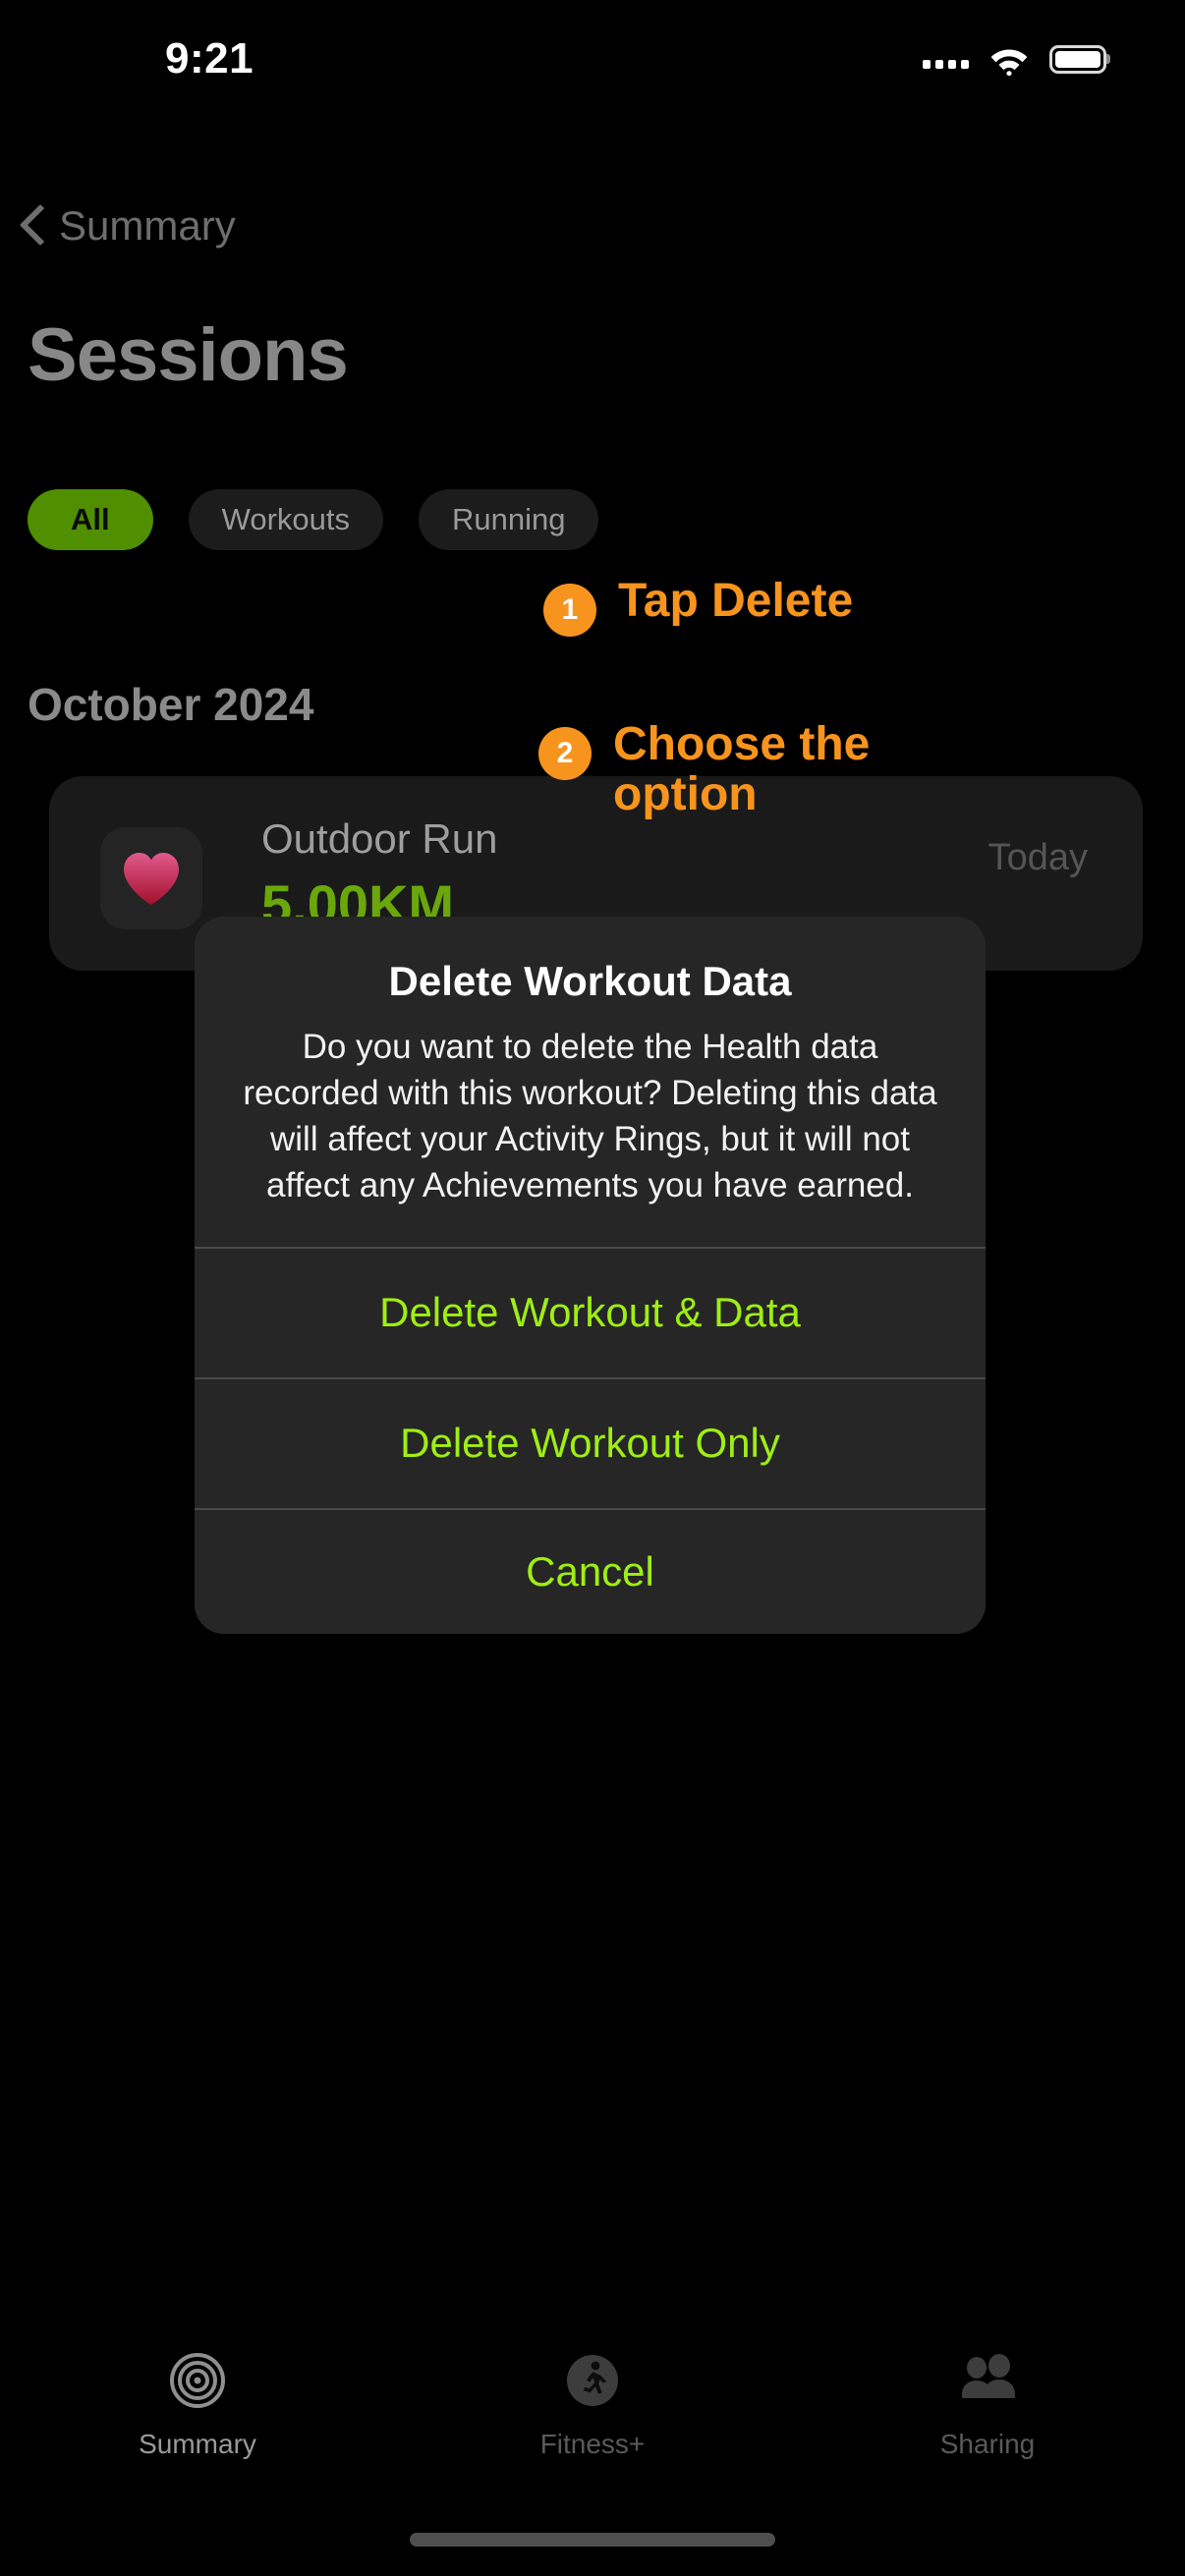  Describe the element at coordinates (148, 225) in the screenshot. I see `back-button-label: Summary` at that location.